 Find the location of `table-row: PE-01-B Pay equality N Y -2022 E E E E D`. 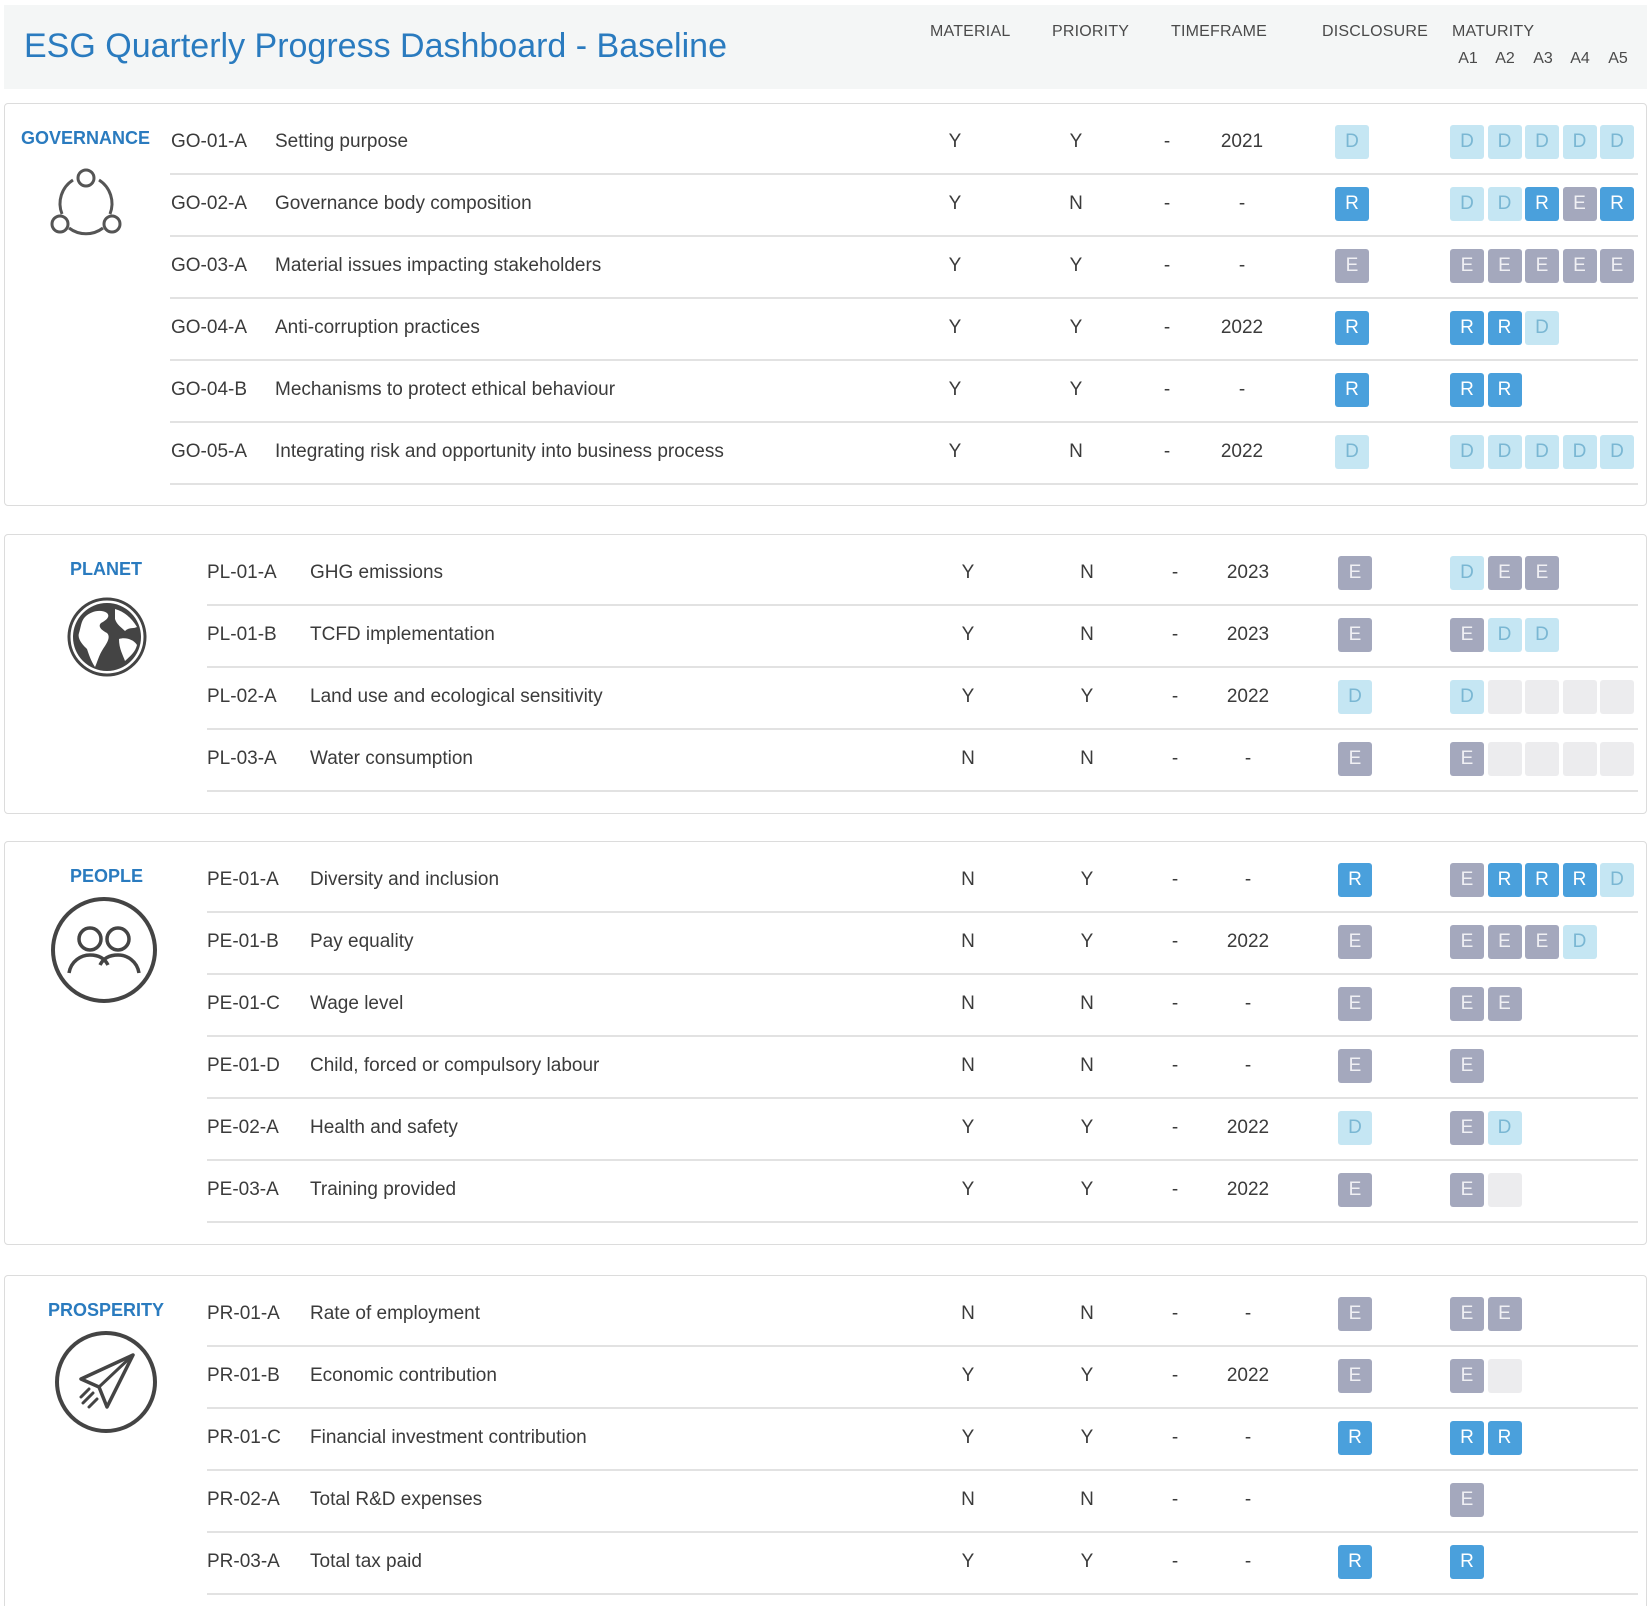

table-row: PE-01-B Pay equality N Y -2022 E E E E D is located at coordinates (922, 943).